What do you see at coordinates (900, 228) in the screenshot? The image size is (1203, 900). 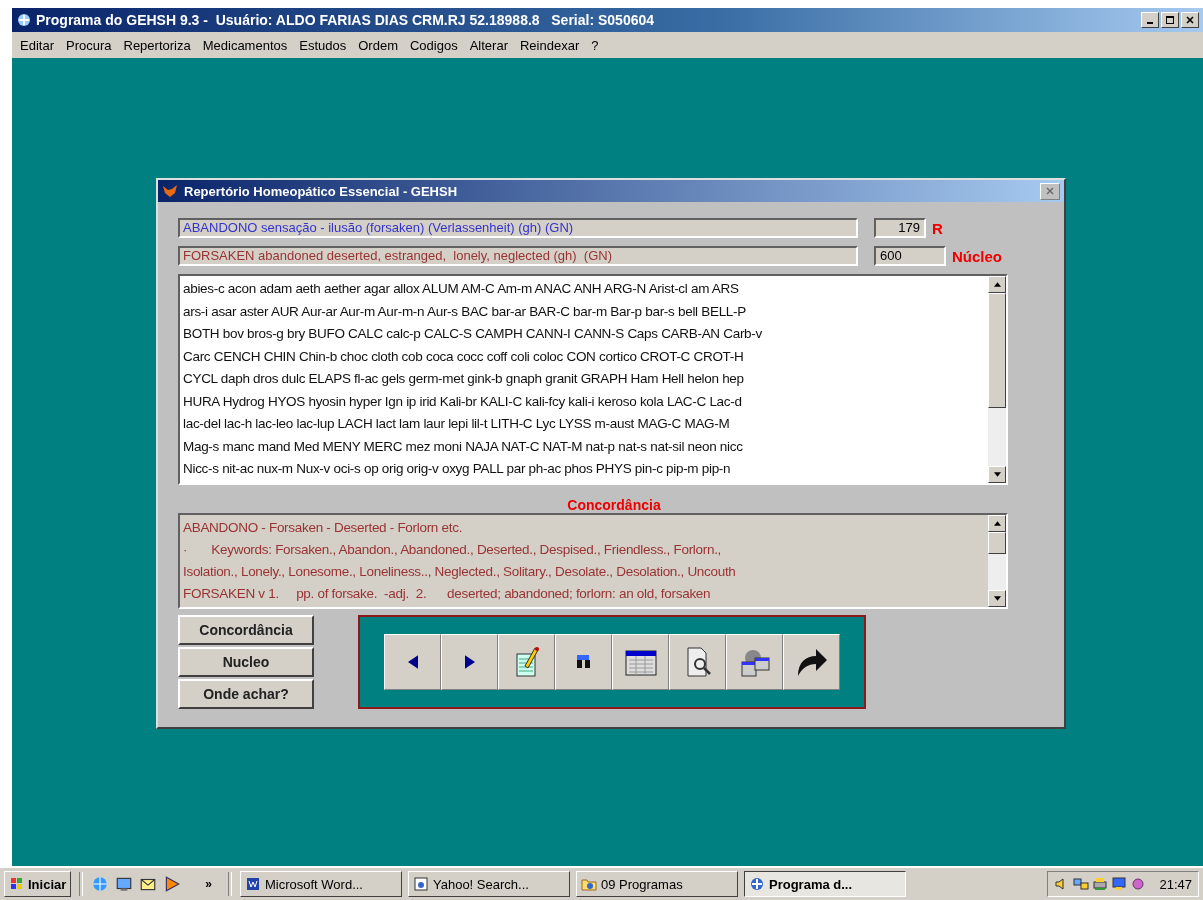 I see `count-field: 179` at bounding box center [900, 228].